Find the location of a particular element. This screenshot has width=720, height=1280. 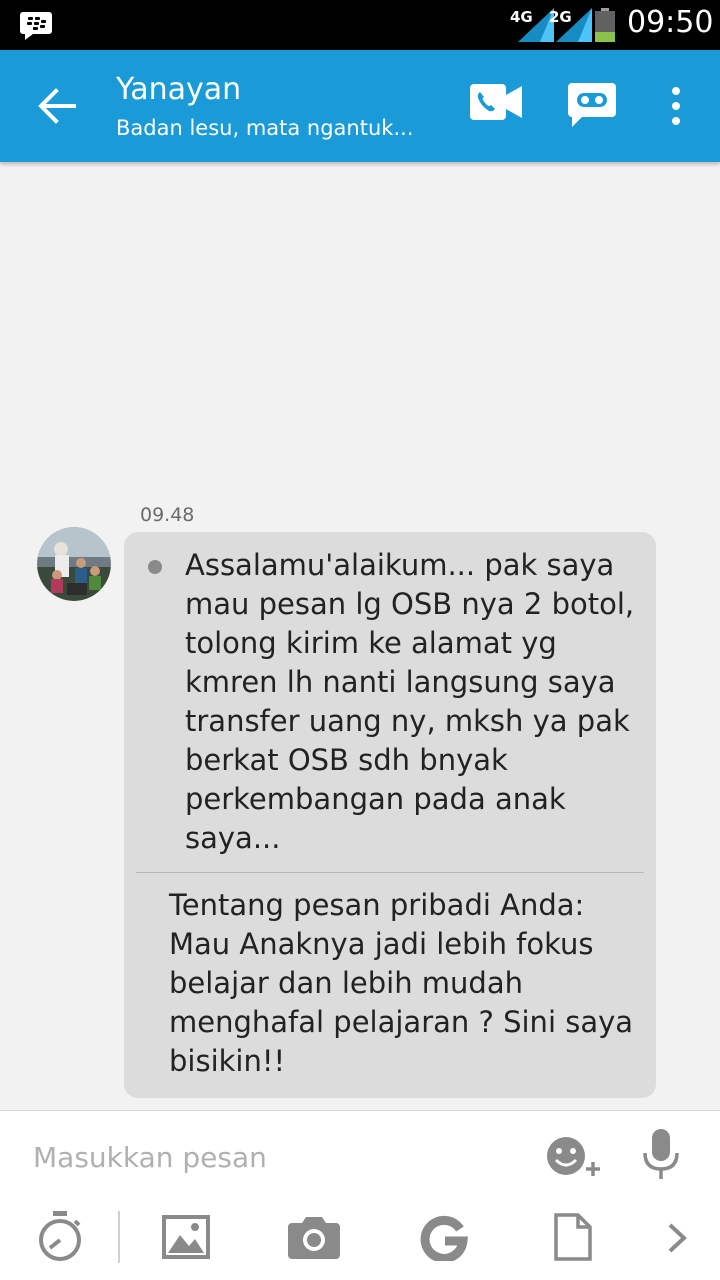

divider is located at coordinates (390, 872).